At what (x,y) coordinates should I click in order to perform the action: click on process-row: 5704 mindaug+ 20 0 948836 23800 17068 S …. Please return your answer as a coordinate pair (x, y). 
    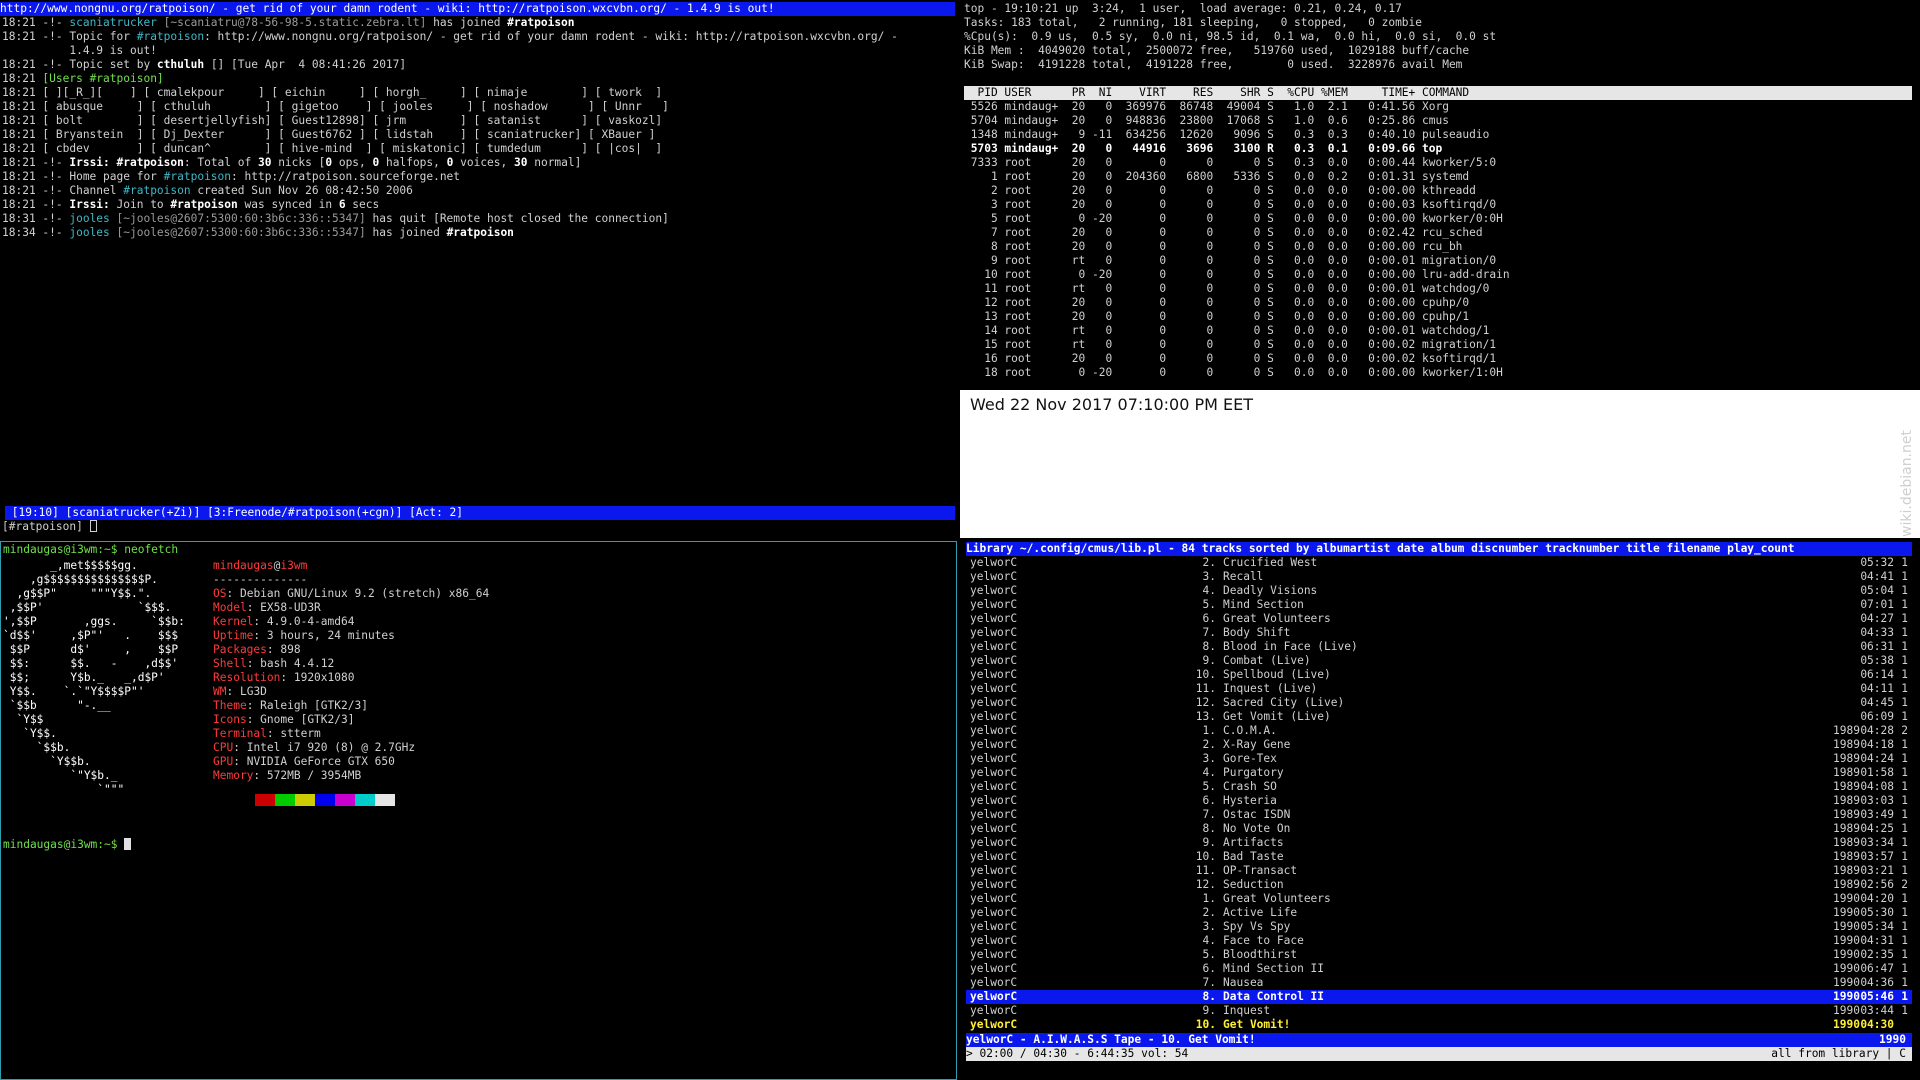
    Looking at the image, I should click on (1237, 121).